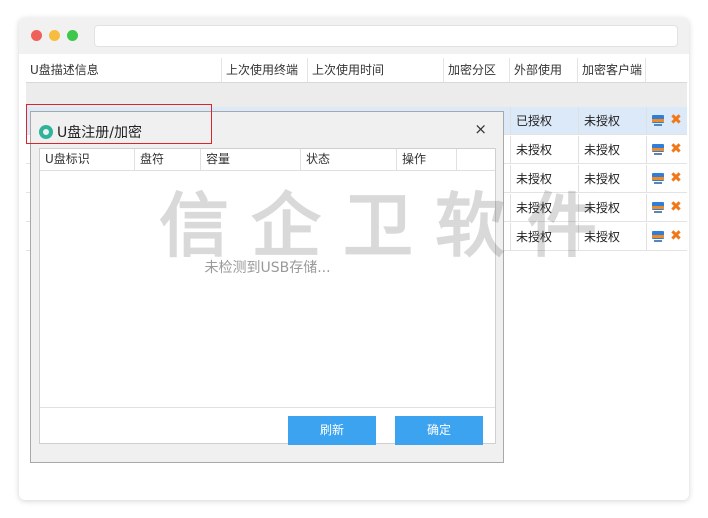 The image size is (708, 518). What do you see at coordinates (349, 159) in the screenshot?
I see `column-header-status: 状态` at bounding box center [349, 159].